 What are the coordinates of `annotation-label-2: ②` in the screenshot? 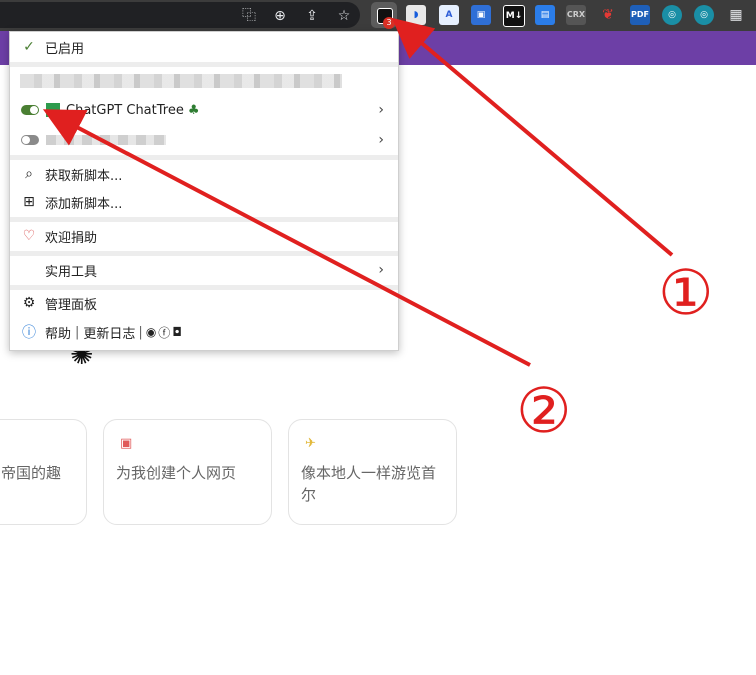 It's located at (544, 410).